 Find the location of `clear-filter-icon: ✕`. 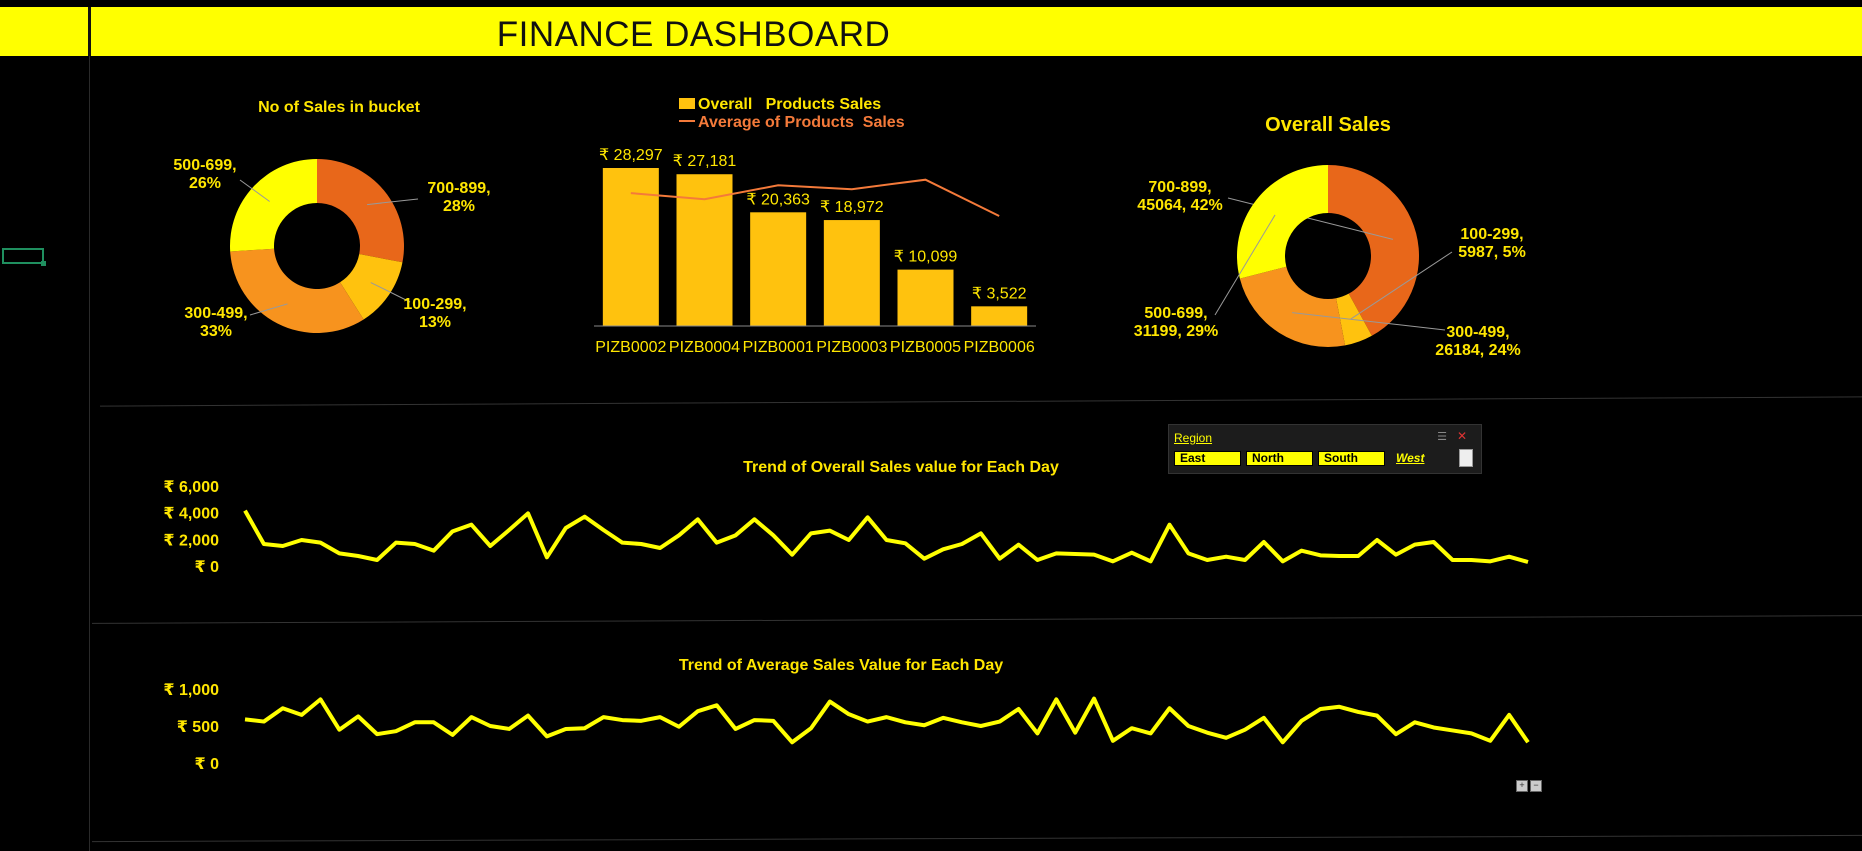

clear-filter-icon: ✕ is located at coordinates (1462, 436).